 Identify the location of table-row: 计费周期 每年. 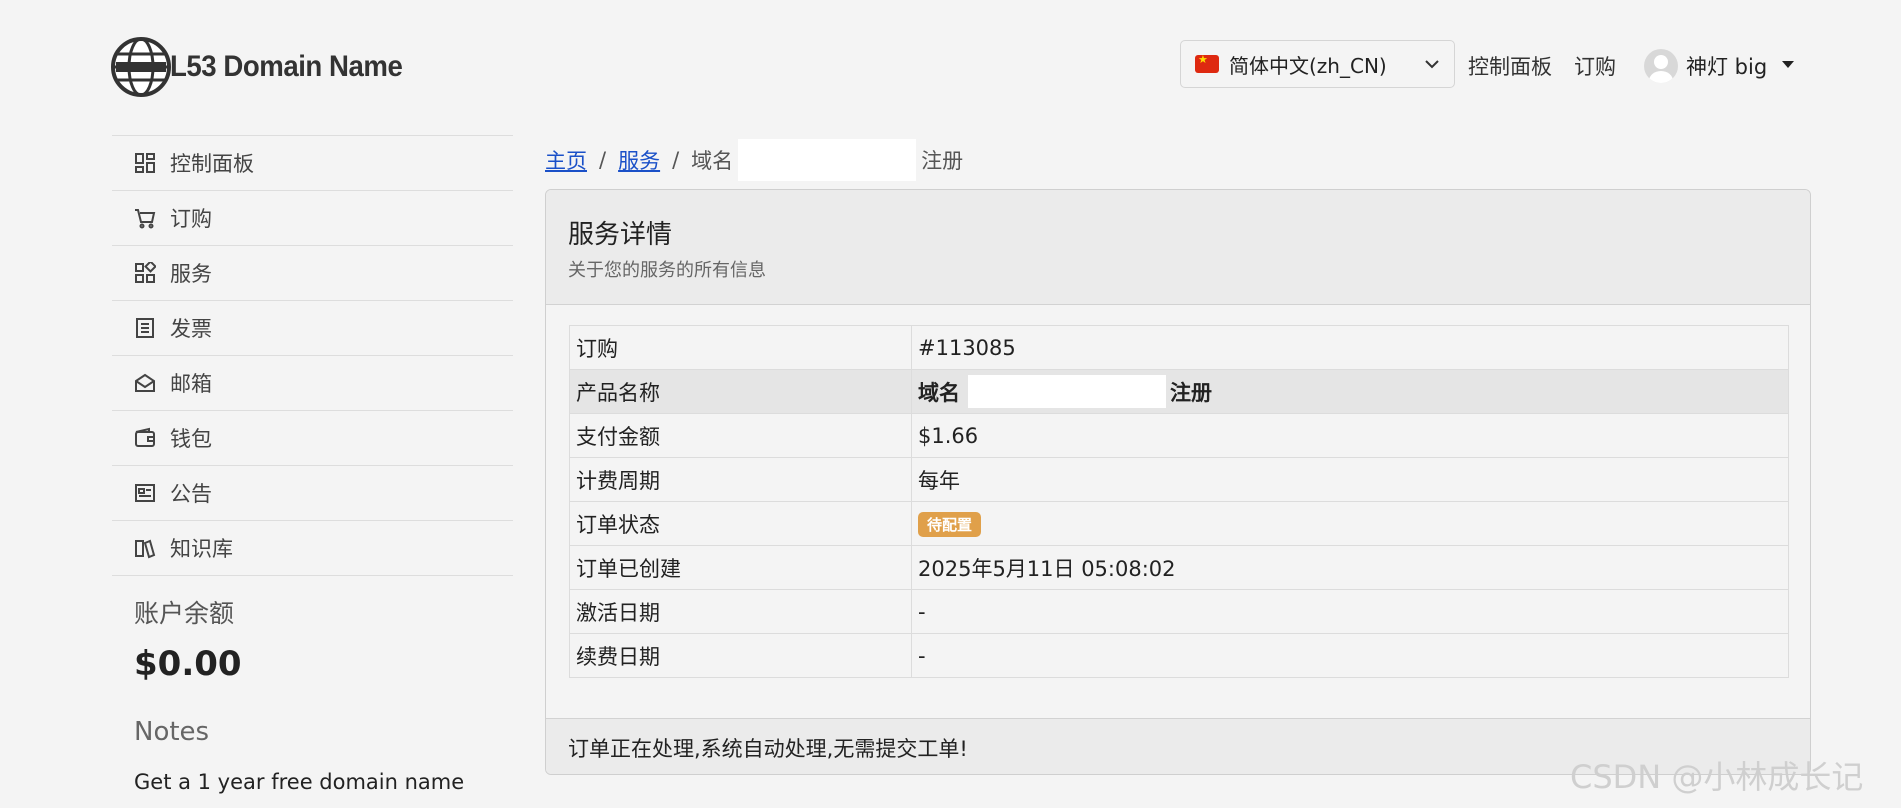
(1179, 479).